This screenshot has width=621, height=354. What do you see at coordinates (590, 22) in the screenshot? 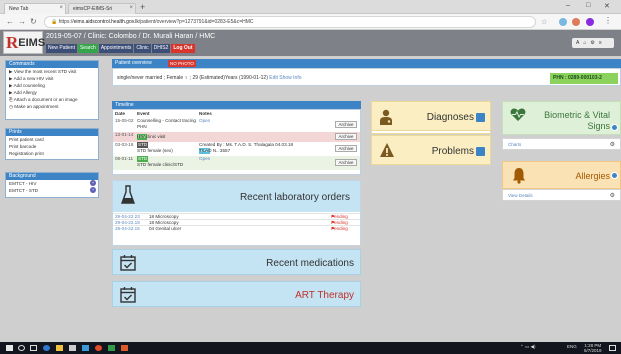
I see `profile-icon` at bounding box center [590, 22].